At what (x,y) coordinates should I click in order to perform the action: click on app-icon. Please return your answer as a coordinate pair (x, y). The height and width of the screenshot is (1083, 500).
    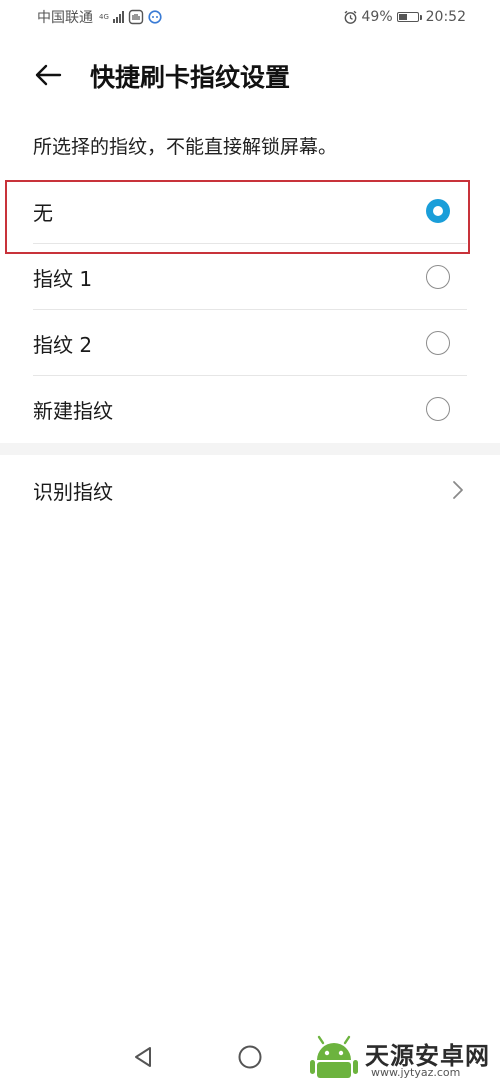
    Looking at the image, I should click on (155, 17).